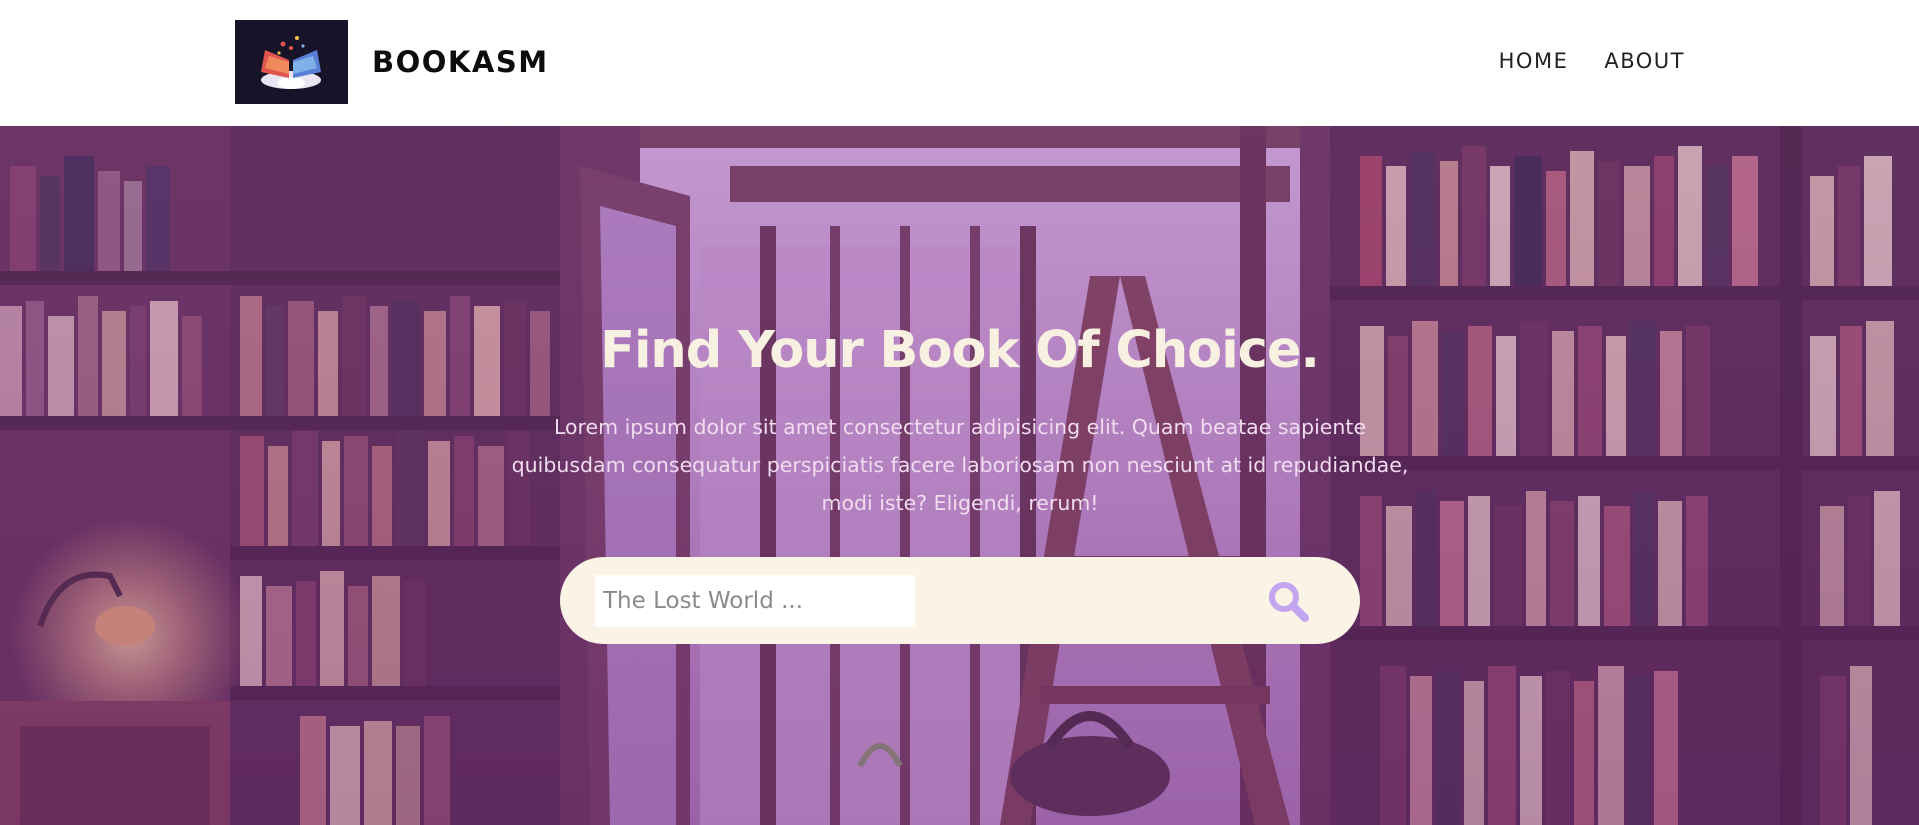 The image size is (1919, 825). Describe the element at coordinates (960, 600) in the screenshot. I see `search-bar` at that location.